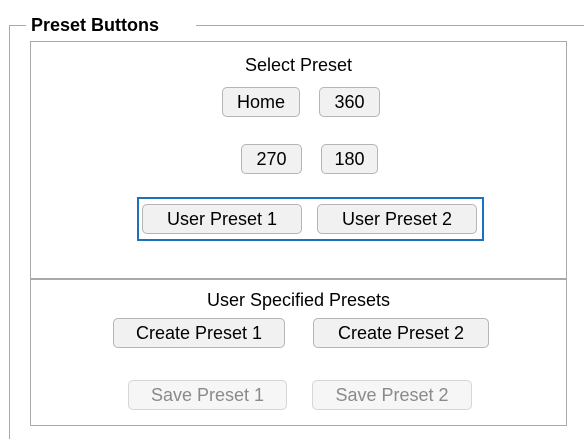 The width and height of the screenshot is (584, 439). I want to click on save-preset-2-button: Save Preset 2, so click(392, 395).